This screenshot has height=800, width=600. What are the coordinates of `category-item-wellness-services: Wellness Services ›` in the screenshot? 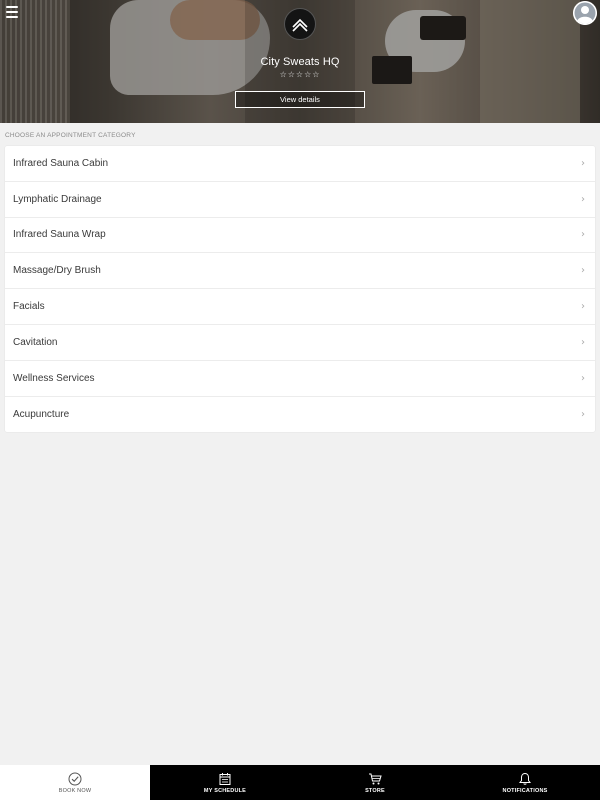 It's located at (300, 379).